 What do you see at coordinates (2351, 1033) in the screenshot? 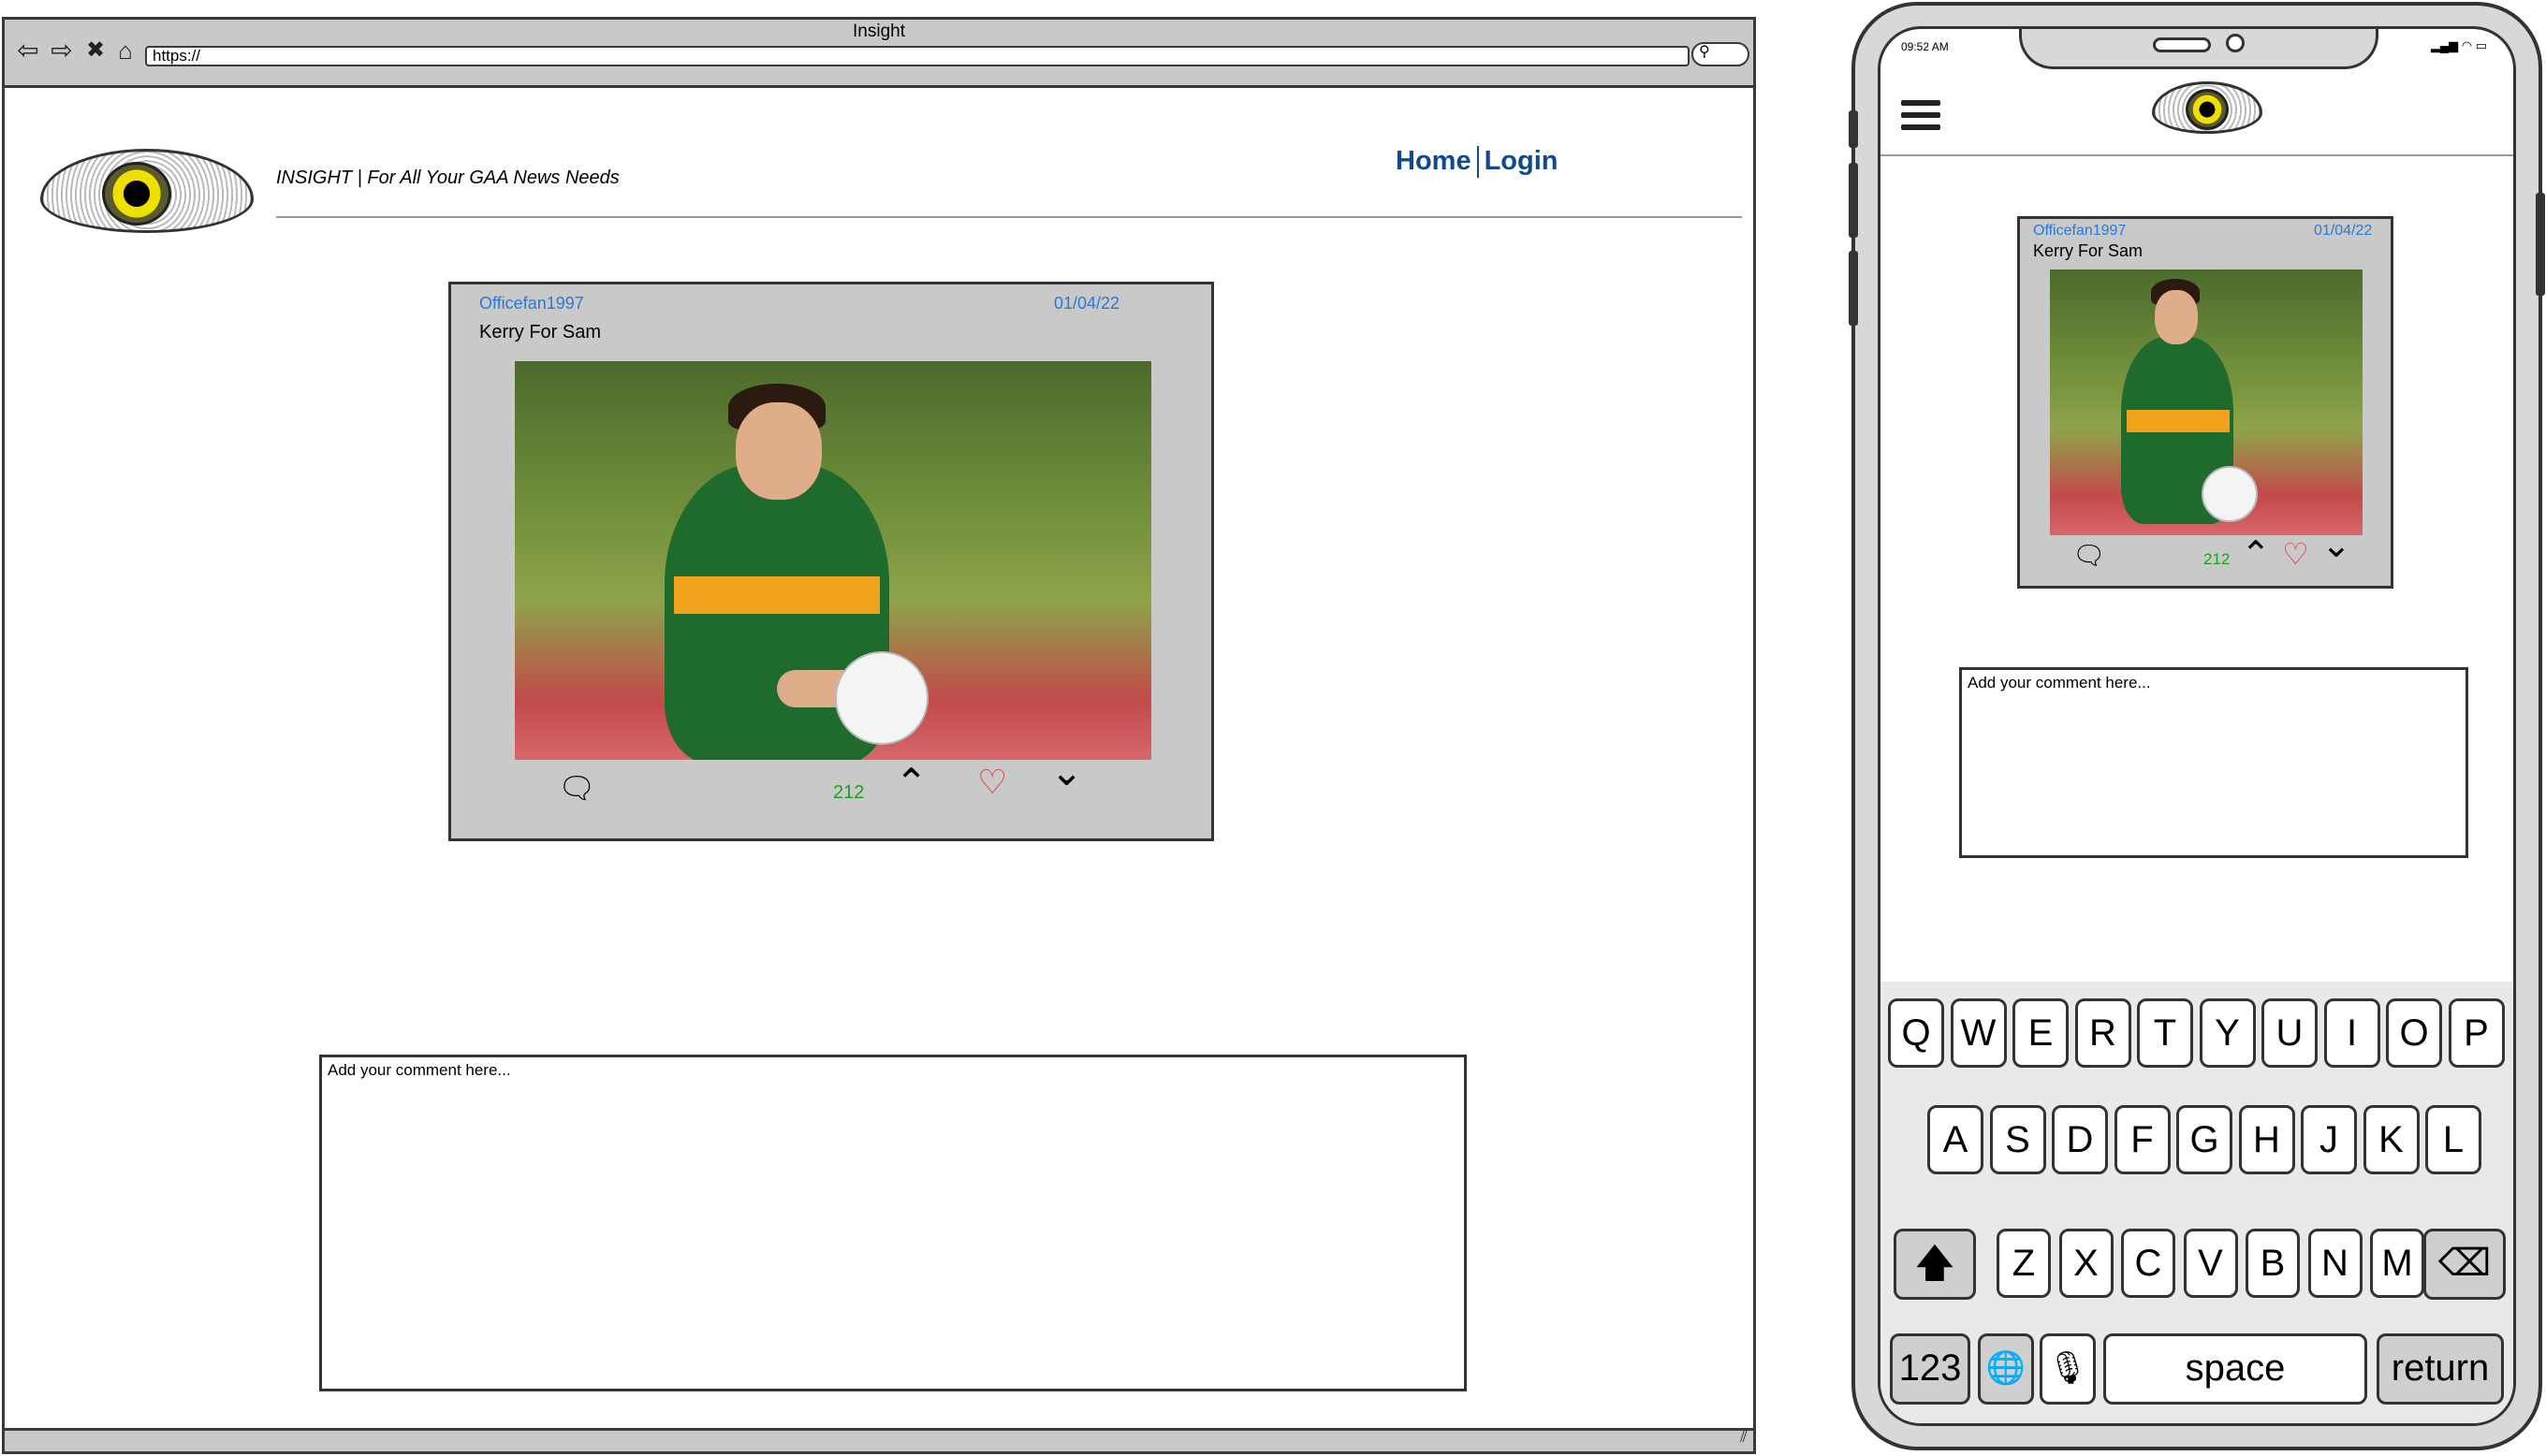
I see `key-i: I` at bounding box center [2351, 1033].